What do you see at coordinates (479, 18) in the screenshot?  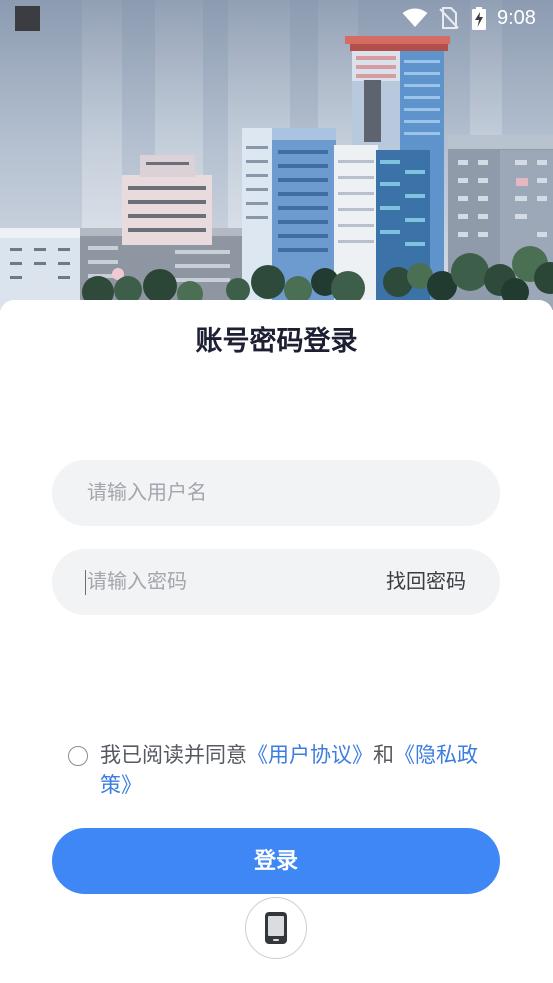 I see `battery-charging-icon` at bounding box center [479, 18].